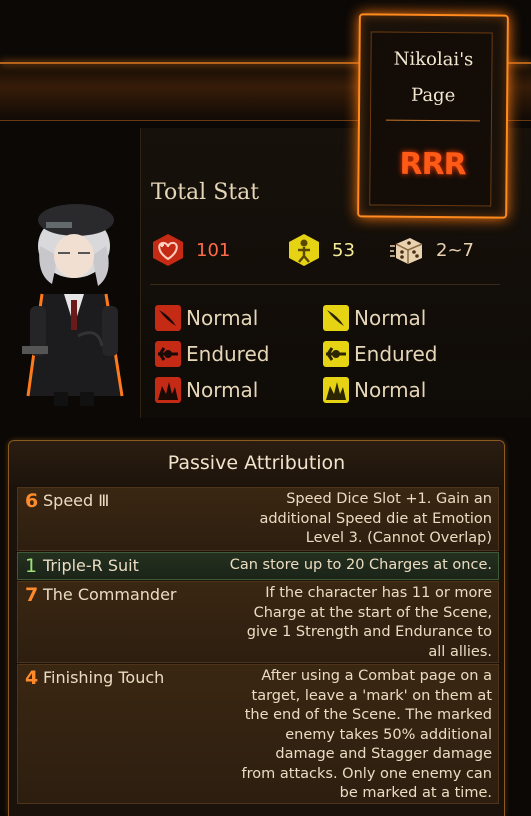 The width and height of the screenshot is (531, 816). Describe the element at coordinates (222, 318) in the screenshot. I see `physical-slash-value: Normal` at that location.